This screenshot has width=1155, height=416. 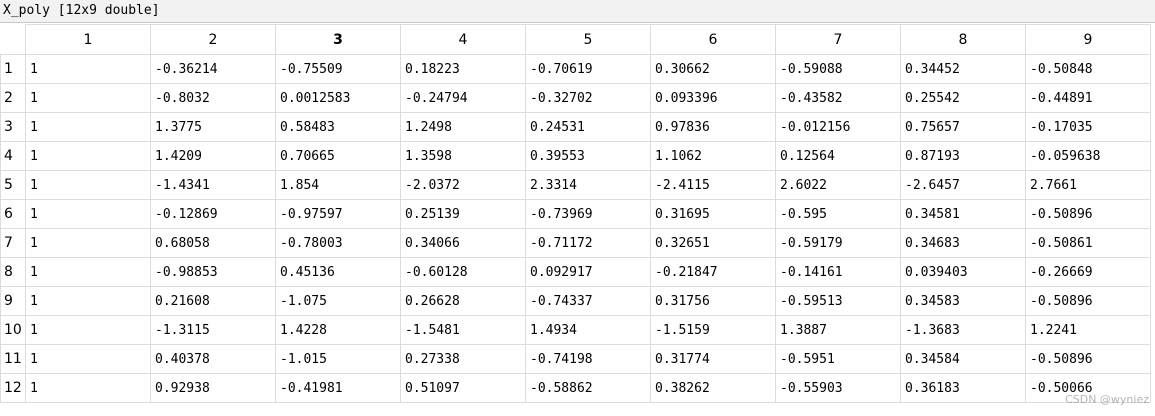 I want to click on column-header-5: 5, so click(x=588, y=39).